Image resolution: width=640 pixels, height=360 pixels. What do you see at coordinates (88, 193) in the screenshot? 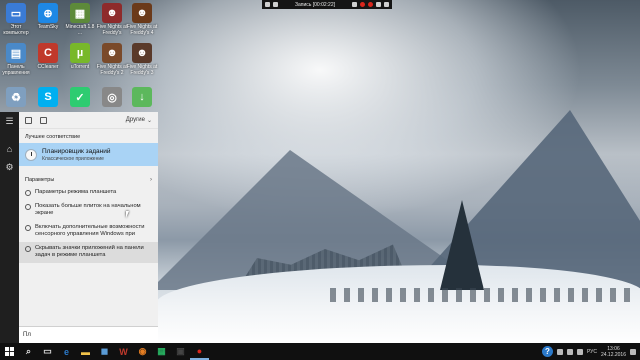
I see `settings-result: Параметры режима планшета` at bounding box center [88, 193].